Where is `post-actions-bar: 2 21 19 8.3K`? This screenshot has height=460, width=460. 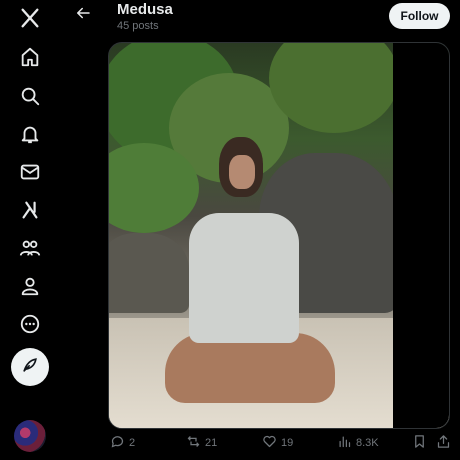 post-actions-bar: 2 21 19 8.3K is located at coordinates (261, 443).